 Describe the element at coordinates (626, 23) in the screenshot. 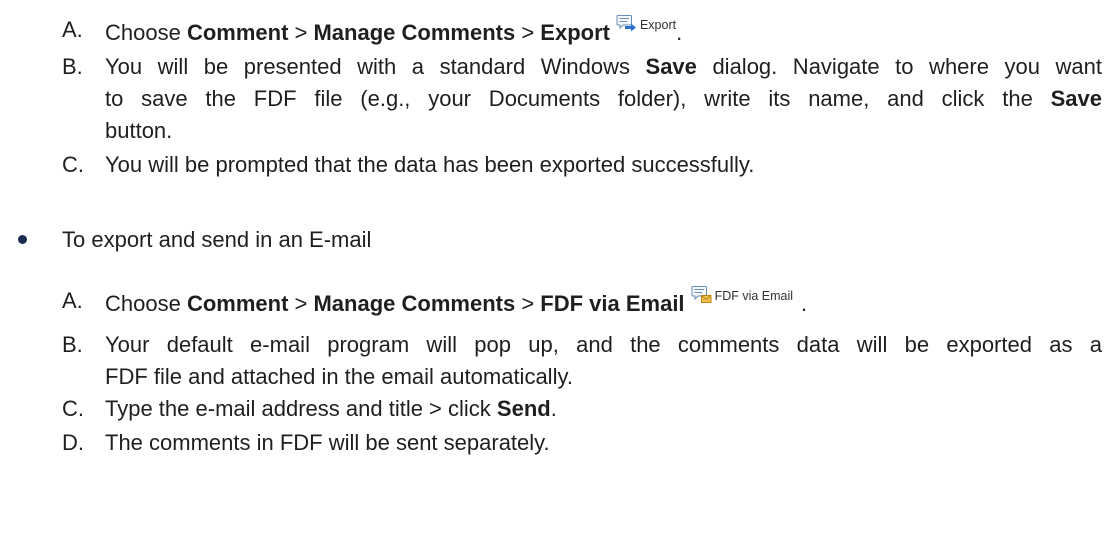

I see `comment-export-icon` at that location.